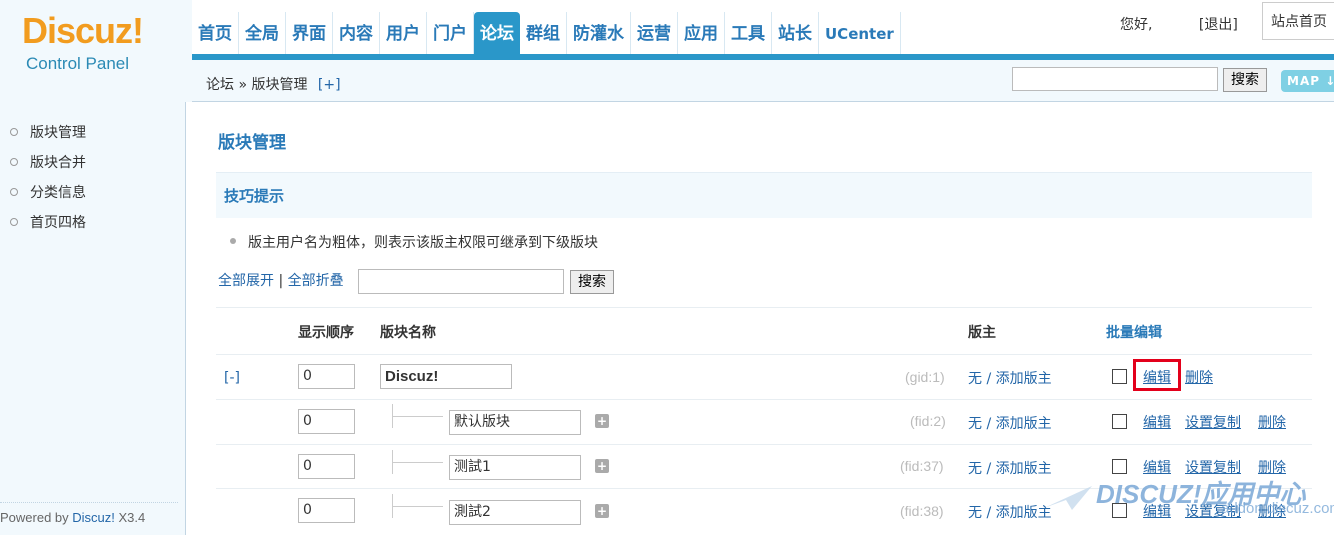  I want to click on logo-brand: Discuz!, so click(83, 30).